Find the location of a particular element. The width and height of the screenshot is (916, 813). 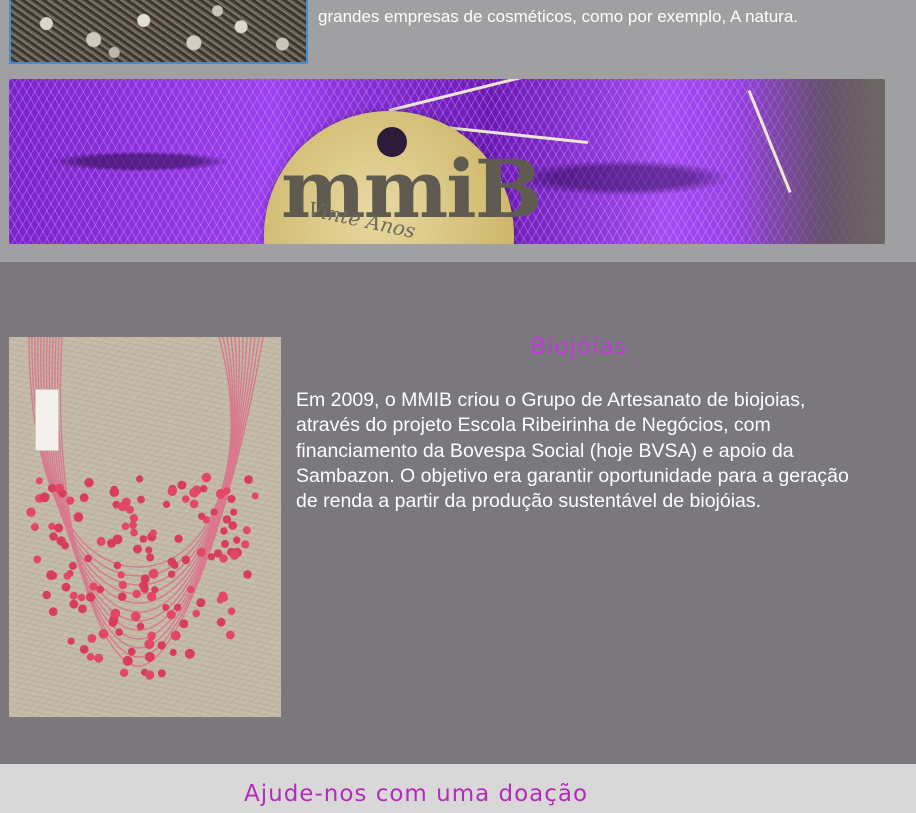

donate-section: Ajude-nos com uma doação is located at coordinates (458, 788).